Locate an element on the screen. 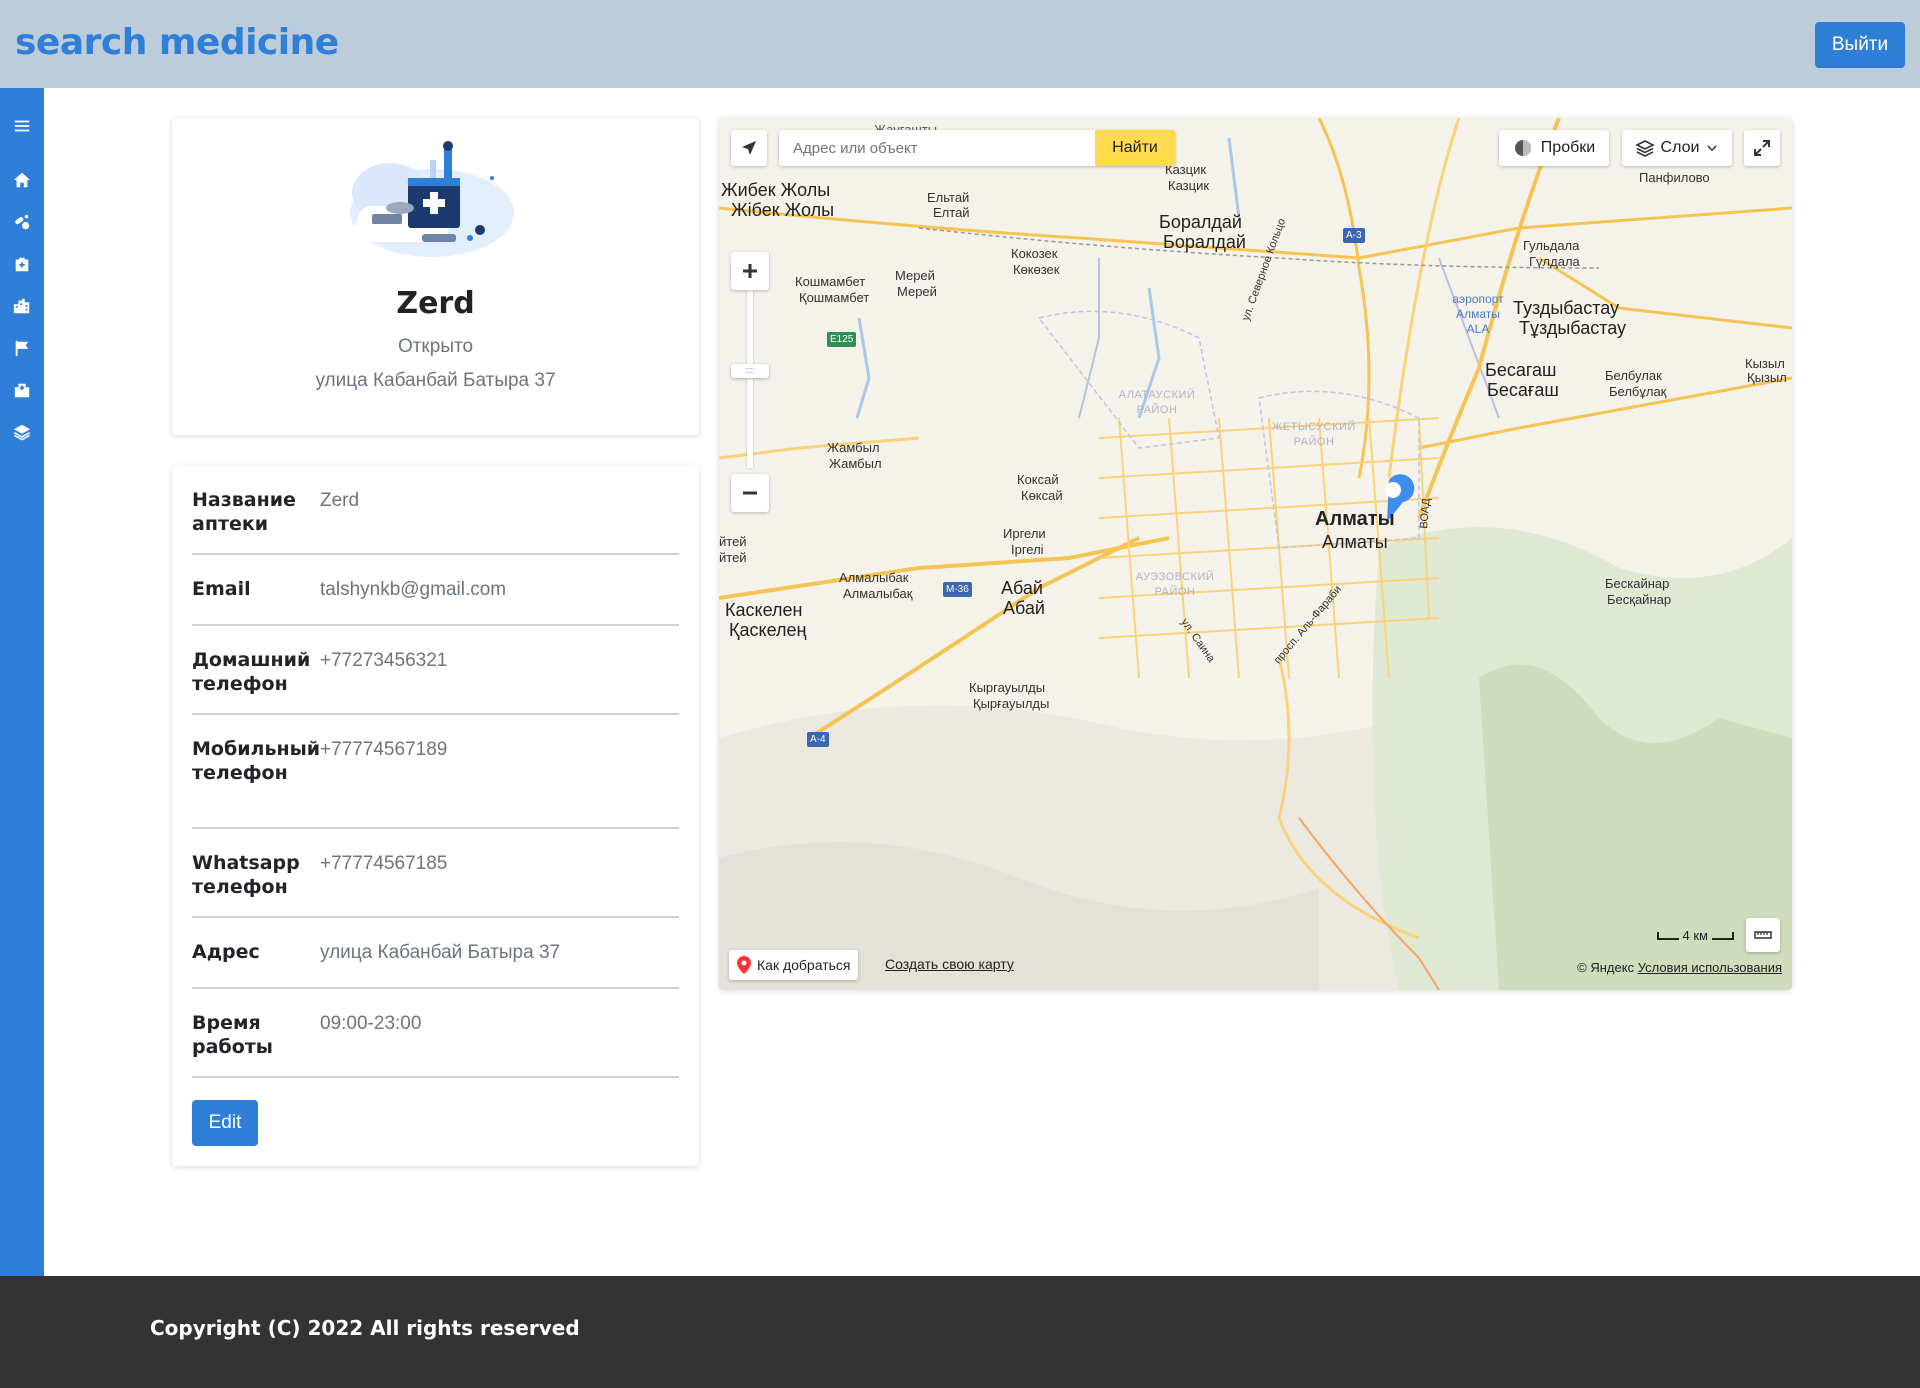  detail-label: Мобильный телефон is located at coordinates (256, 761).